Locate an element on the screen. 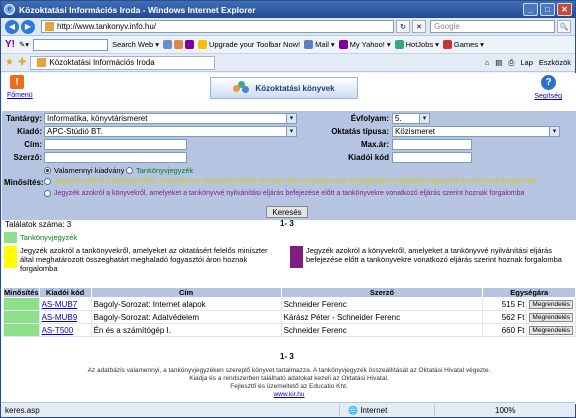 This screenshot has height=418, width=576. feeds-icon: ▤ is located at coordinates (498, 62).